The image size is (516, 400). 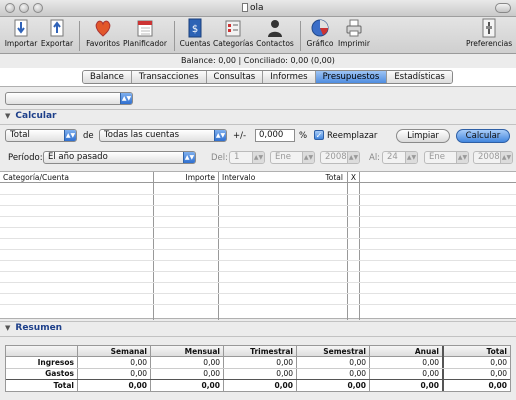 What do you see at coordinates (31, 116) in the screenshot?
I see `calcular-section-header: ▼ Calcular` at bounding box center [31, 116].